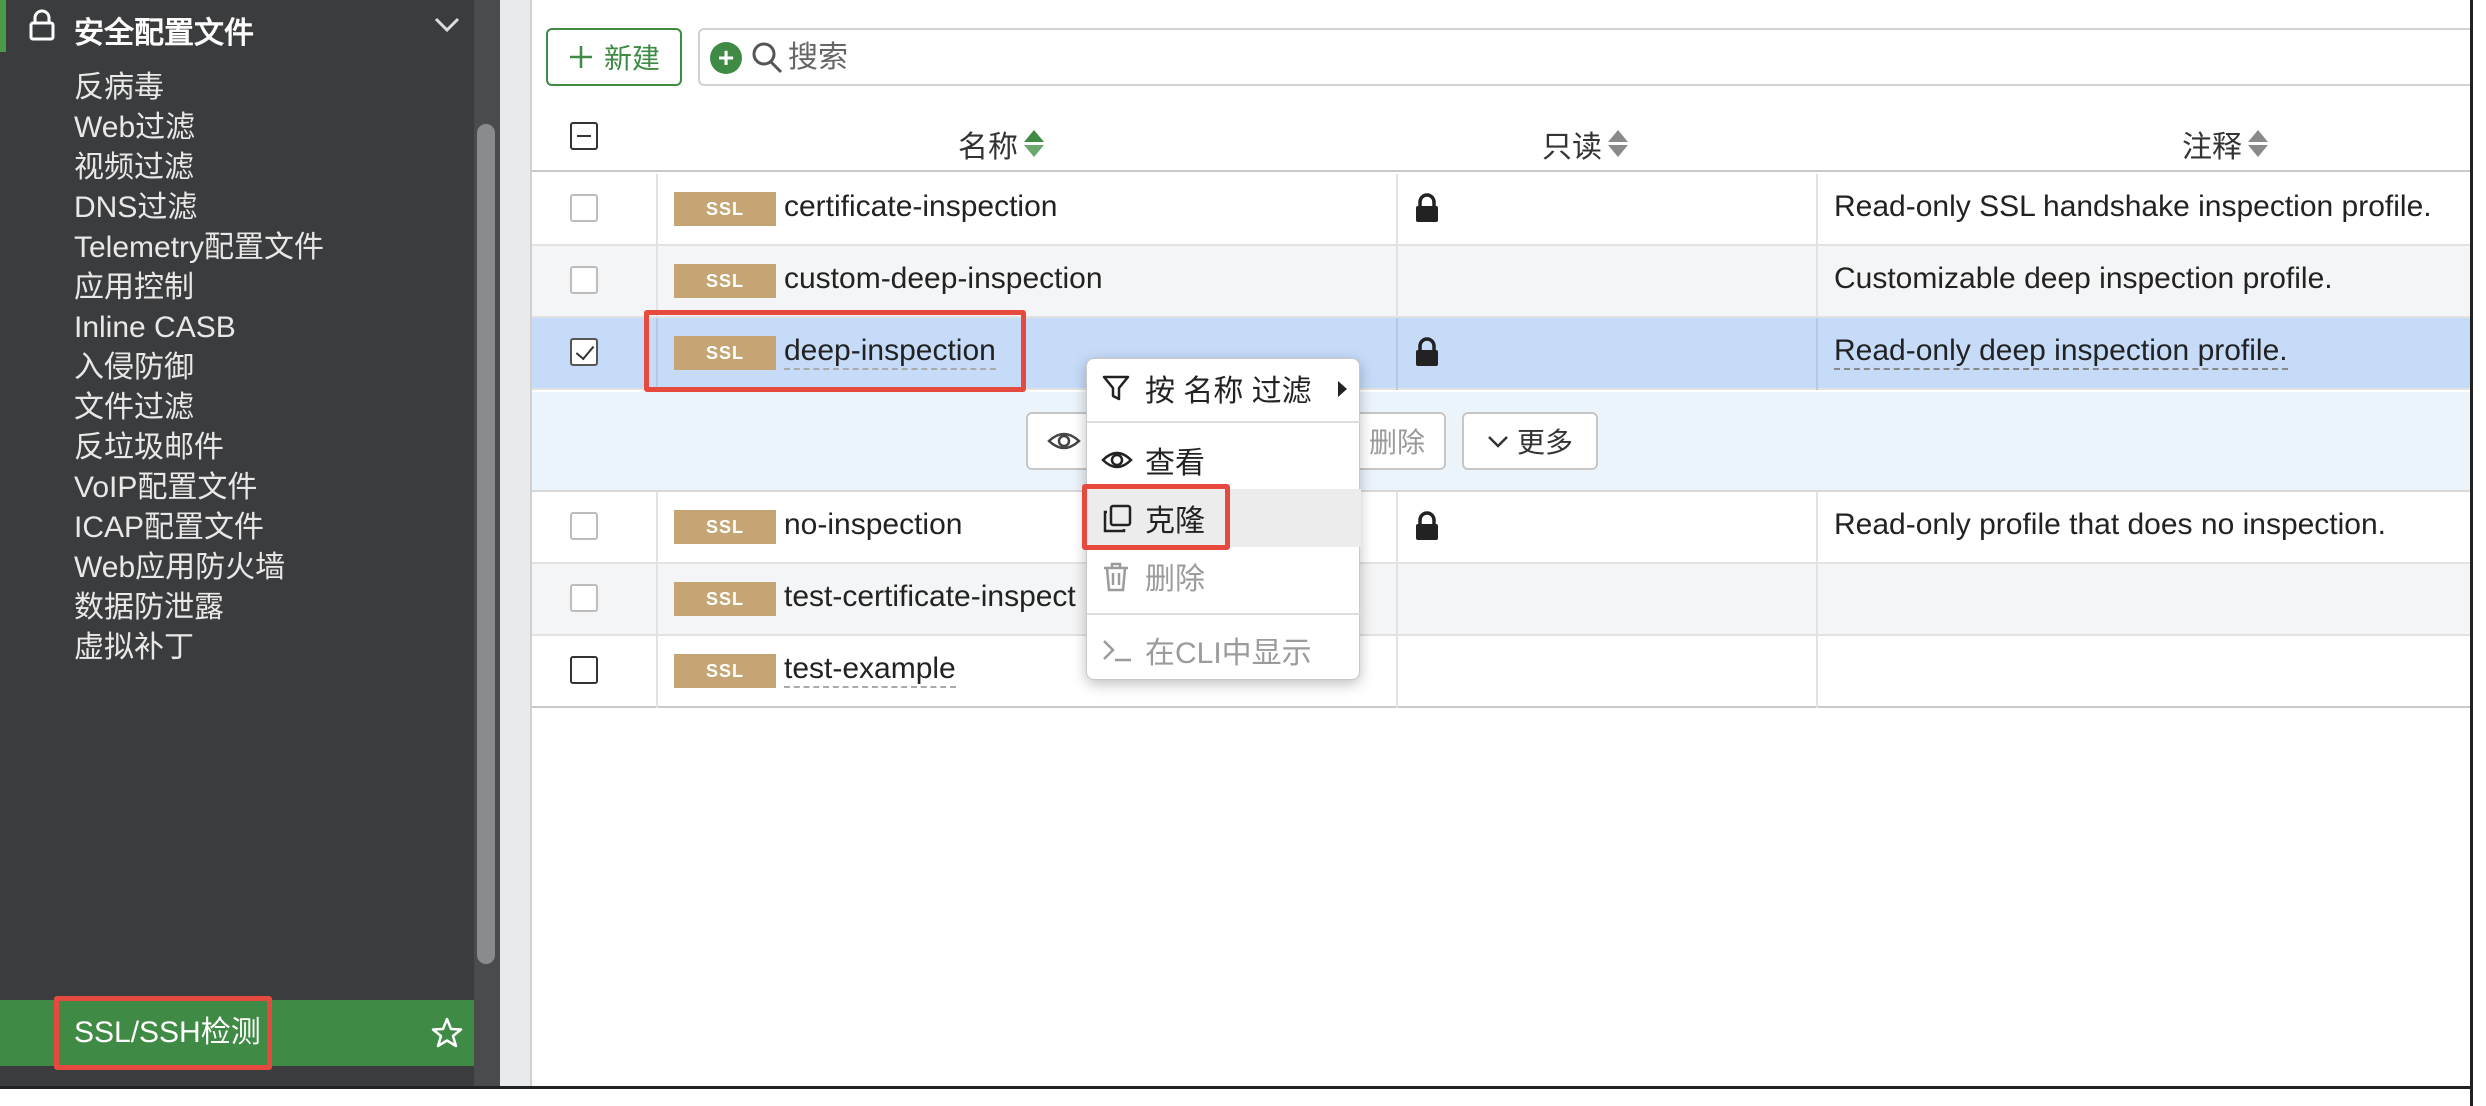  I want to click on column-header-name: 名称, so click(1001, 144).